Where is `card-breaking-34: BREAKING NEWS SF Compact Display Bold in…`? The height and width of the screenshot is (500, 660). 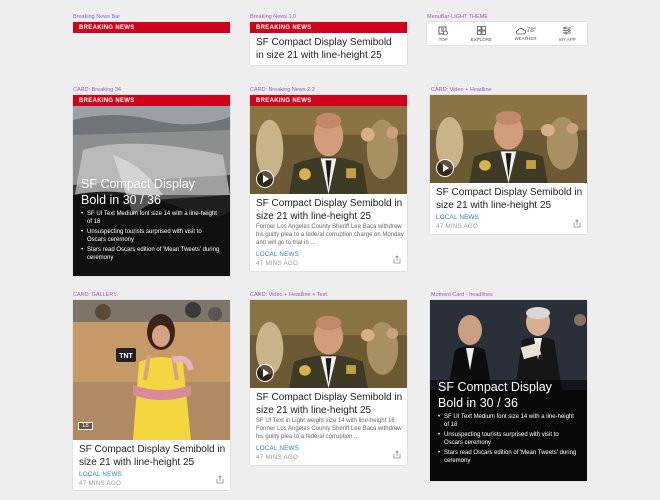
card-breaking-34: BREAKING NEWS SF Compact Display Bold in… is located at coordinates (151, 185).